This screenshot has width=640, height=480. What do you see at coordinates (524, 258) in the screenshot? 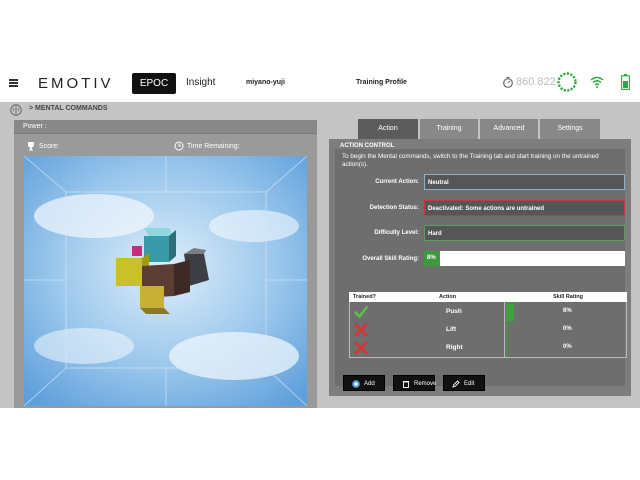
I see `overall-skill-bar: 8%` at bounding box center [524, 258].